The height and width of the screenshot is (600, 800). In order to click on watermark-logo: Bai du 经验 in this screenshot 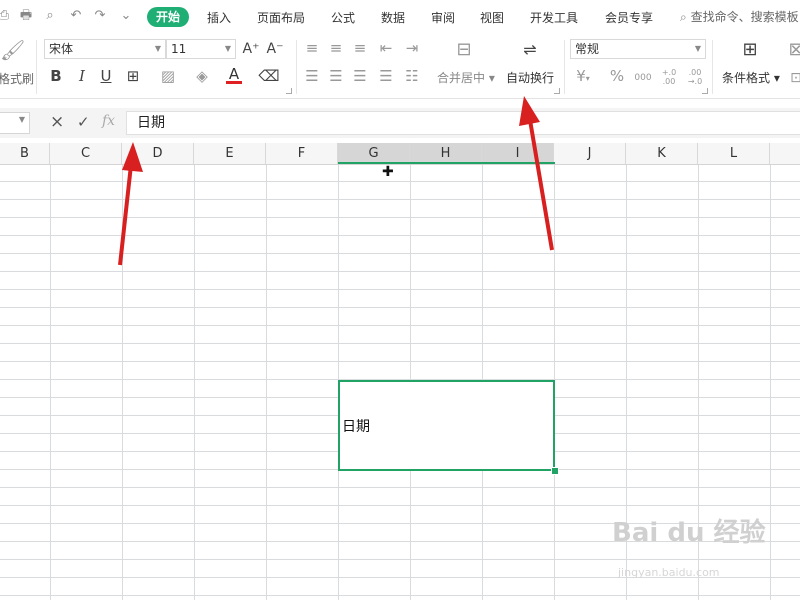, I will do `click(689, 533)`.